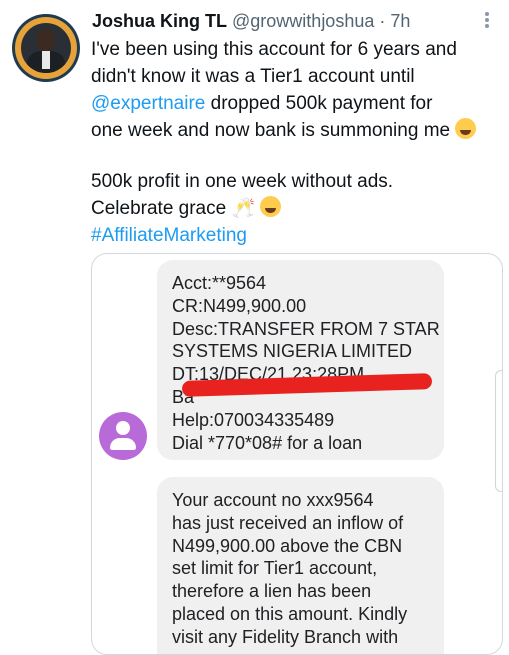 The height and width of the screenshot is (655, 509). Describe the element at coordinates (285, 636) in the screenshot. I see `sms-line: visit any Fidelity Branch with` at that location.